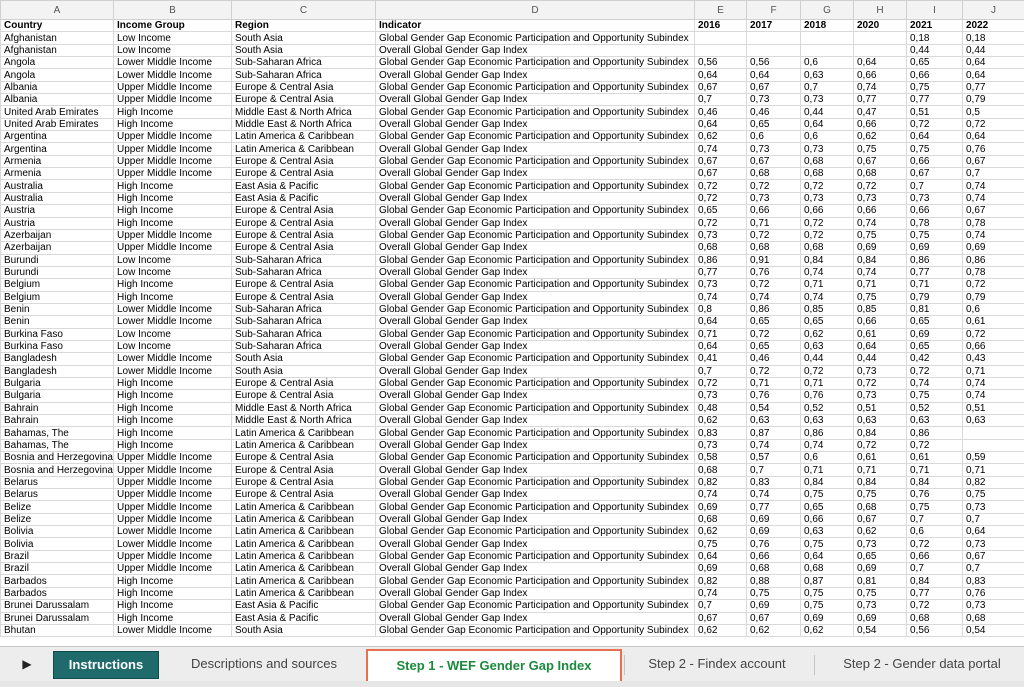 Image resolution: width=1024 pixels, height=687 pixels. What do you see at coordinates (172, 174) in the screenshot?
I see `data-cell: Upper Middle Income` at bounding box center [172, 174].